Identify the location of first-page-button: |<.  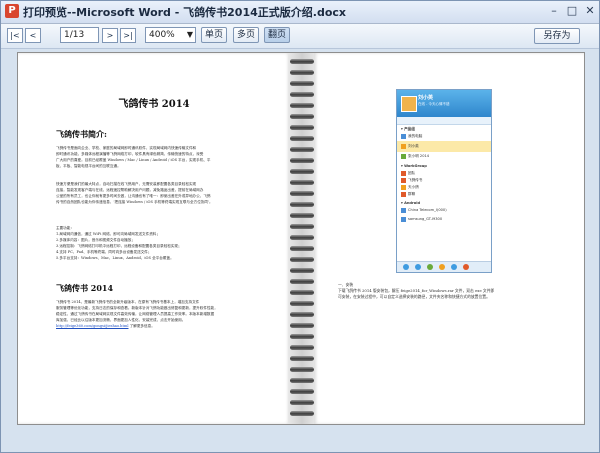
(15, 35).